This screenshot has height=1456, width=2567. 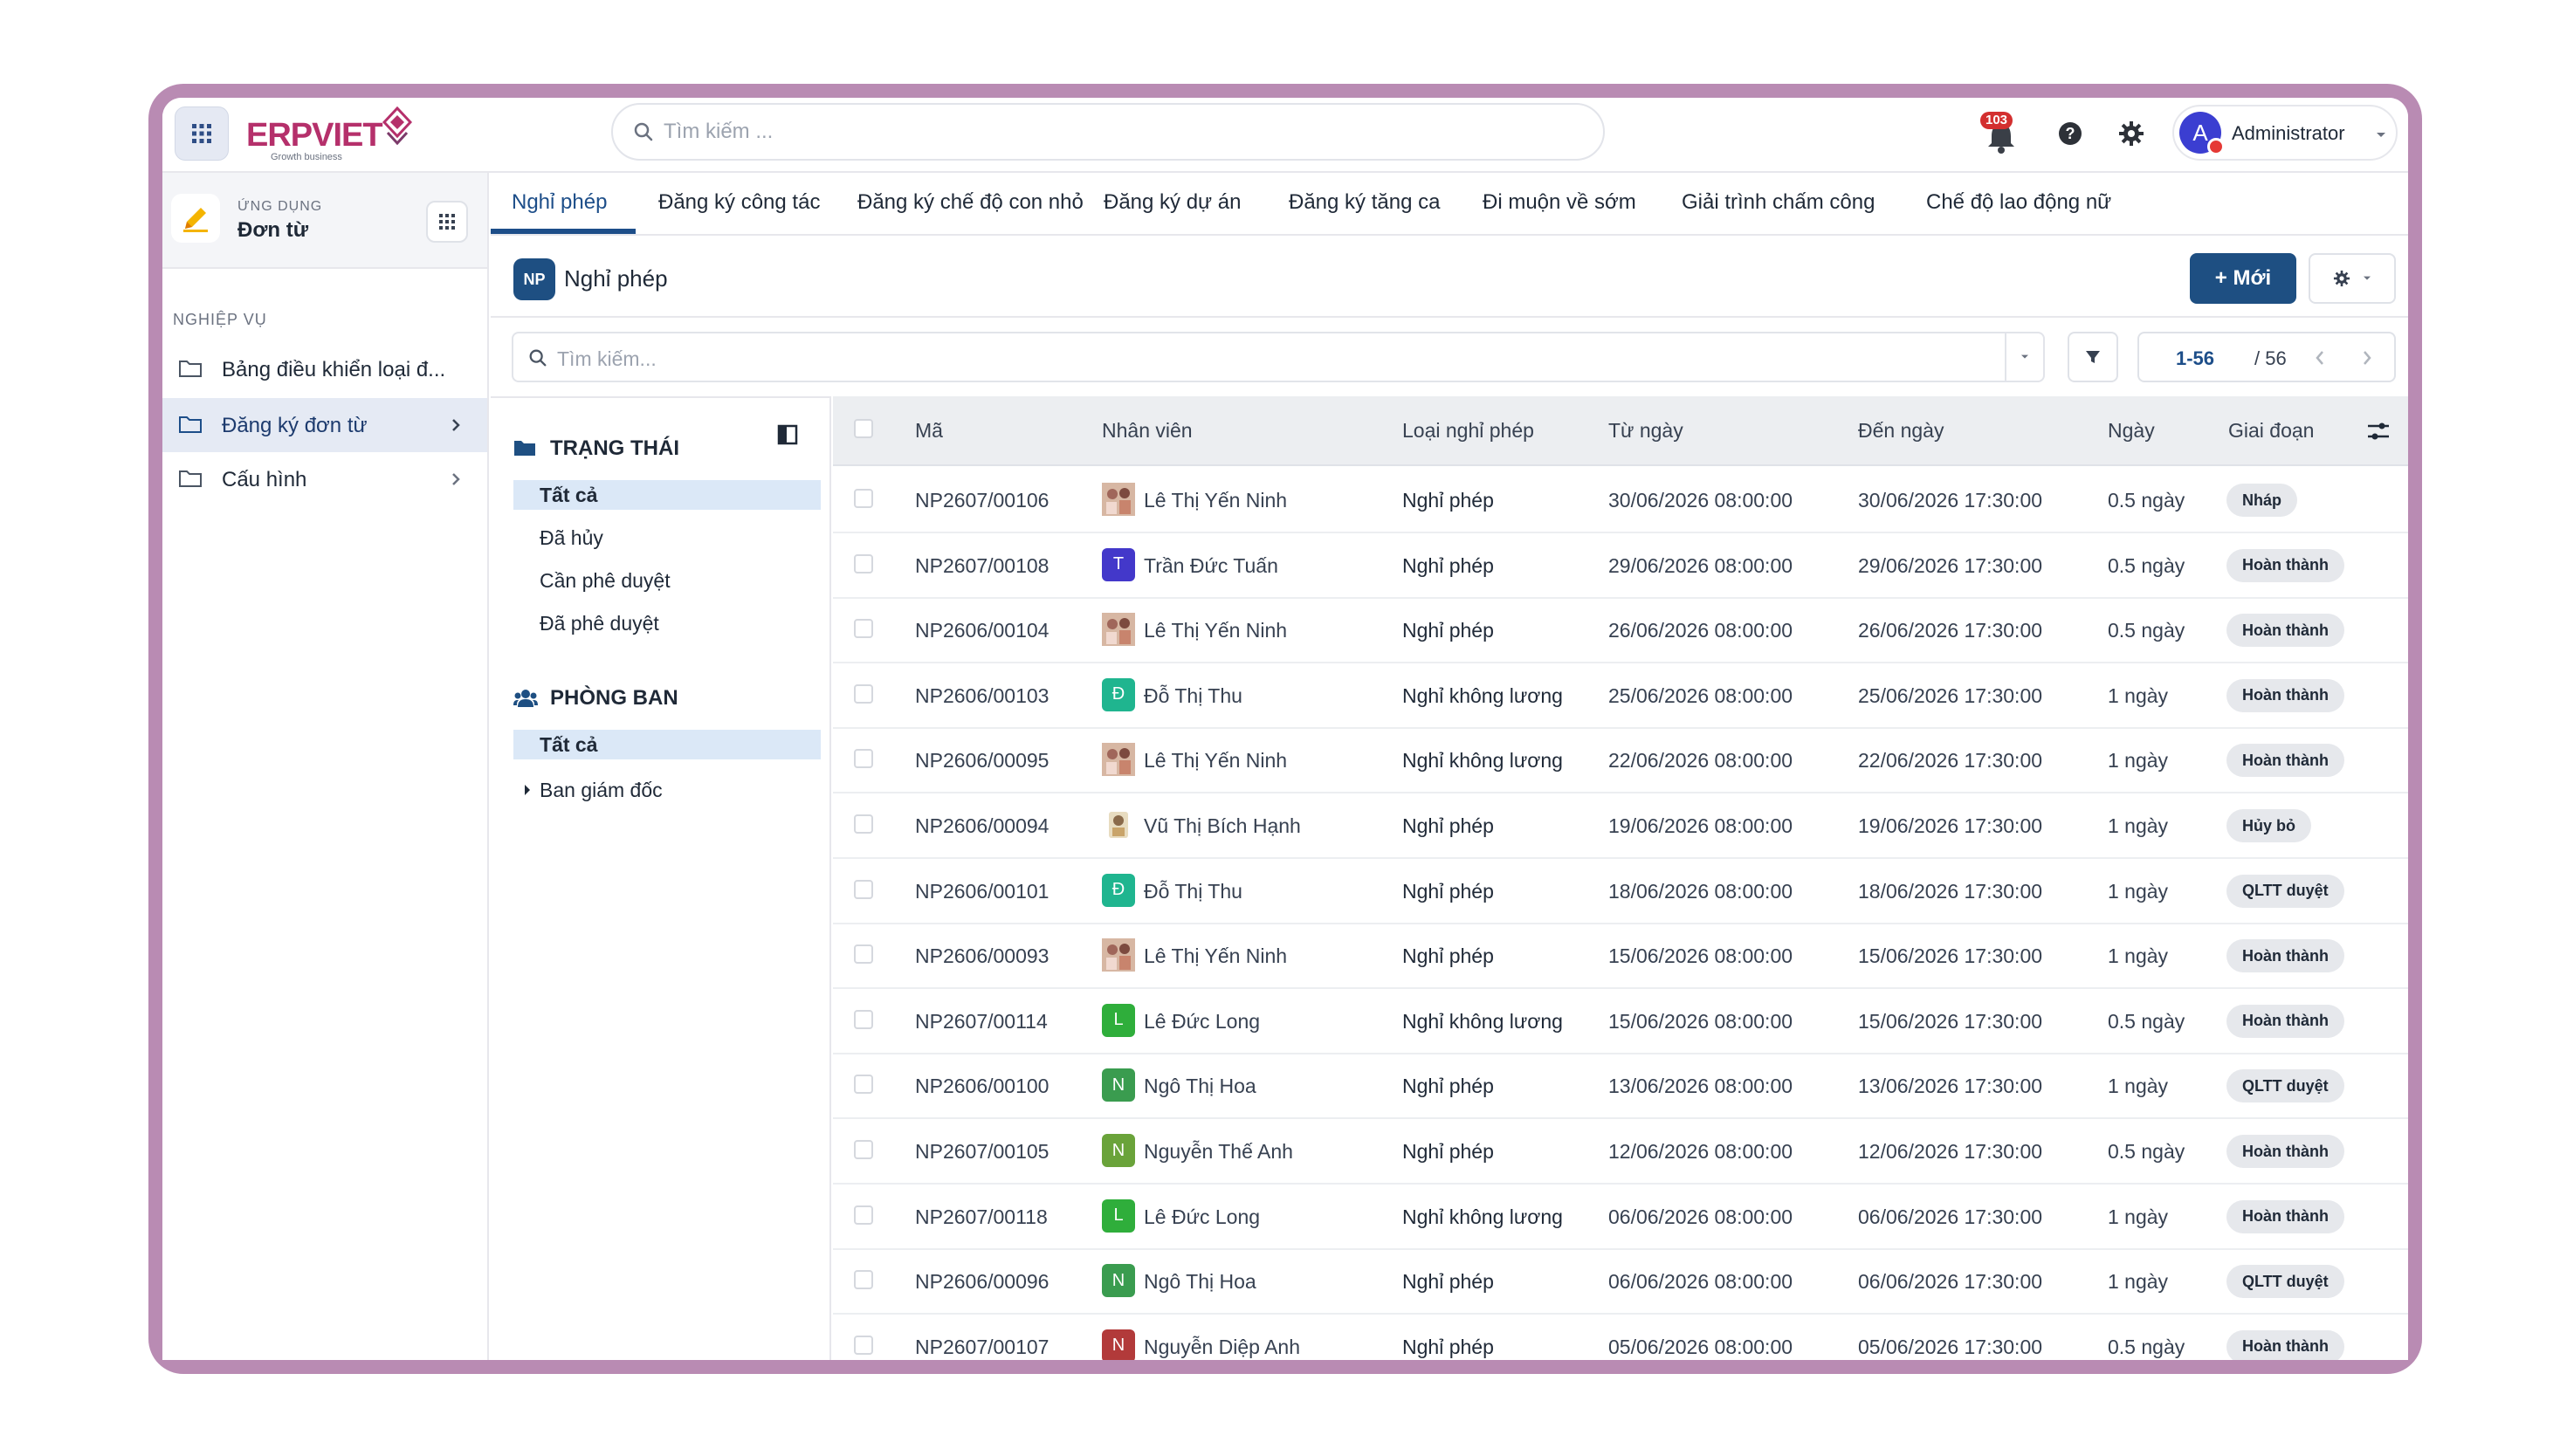 What do you see at coordinates (970, 202) in the screenshot?
I see `tab-che-do-con-nho: Đăng ký chế độ con nhỏ` at bounding box center [970, 202].